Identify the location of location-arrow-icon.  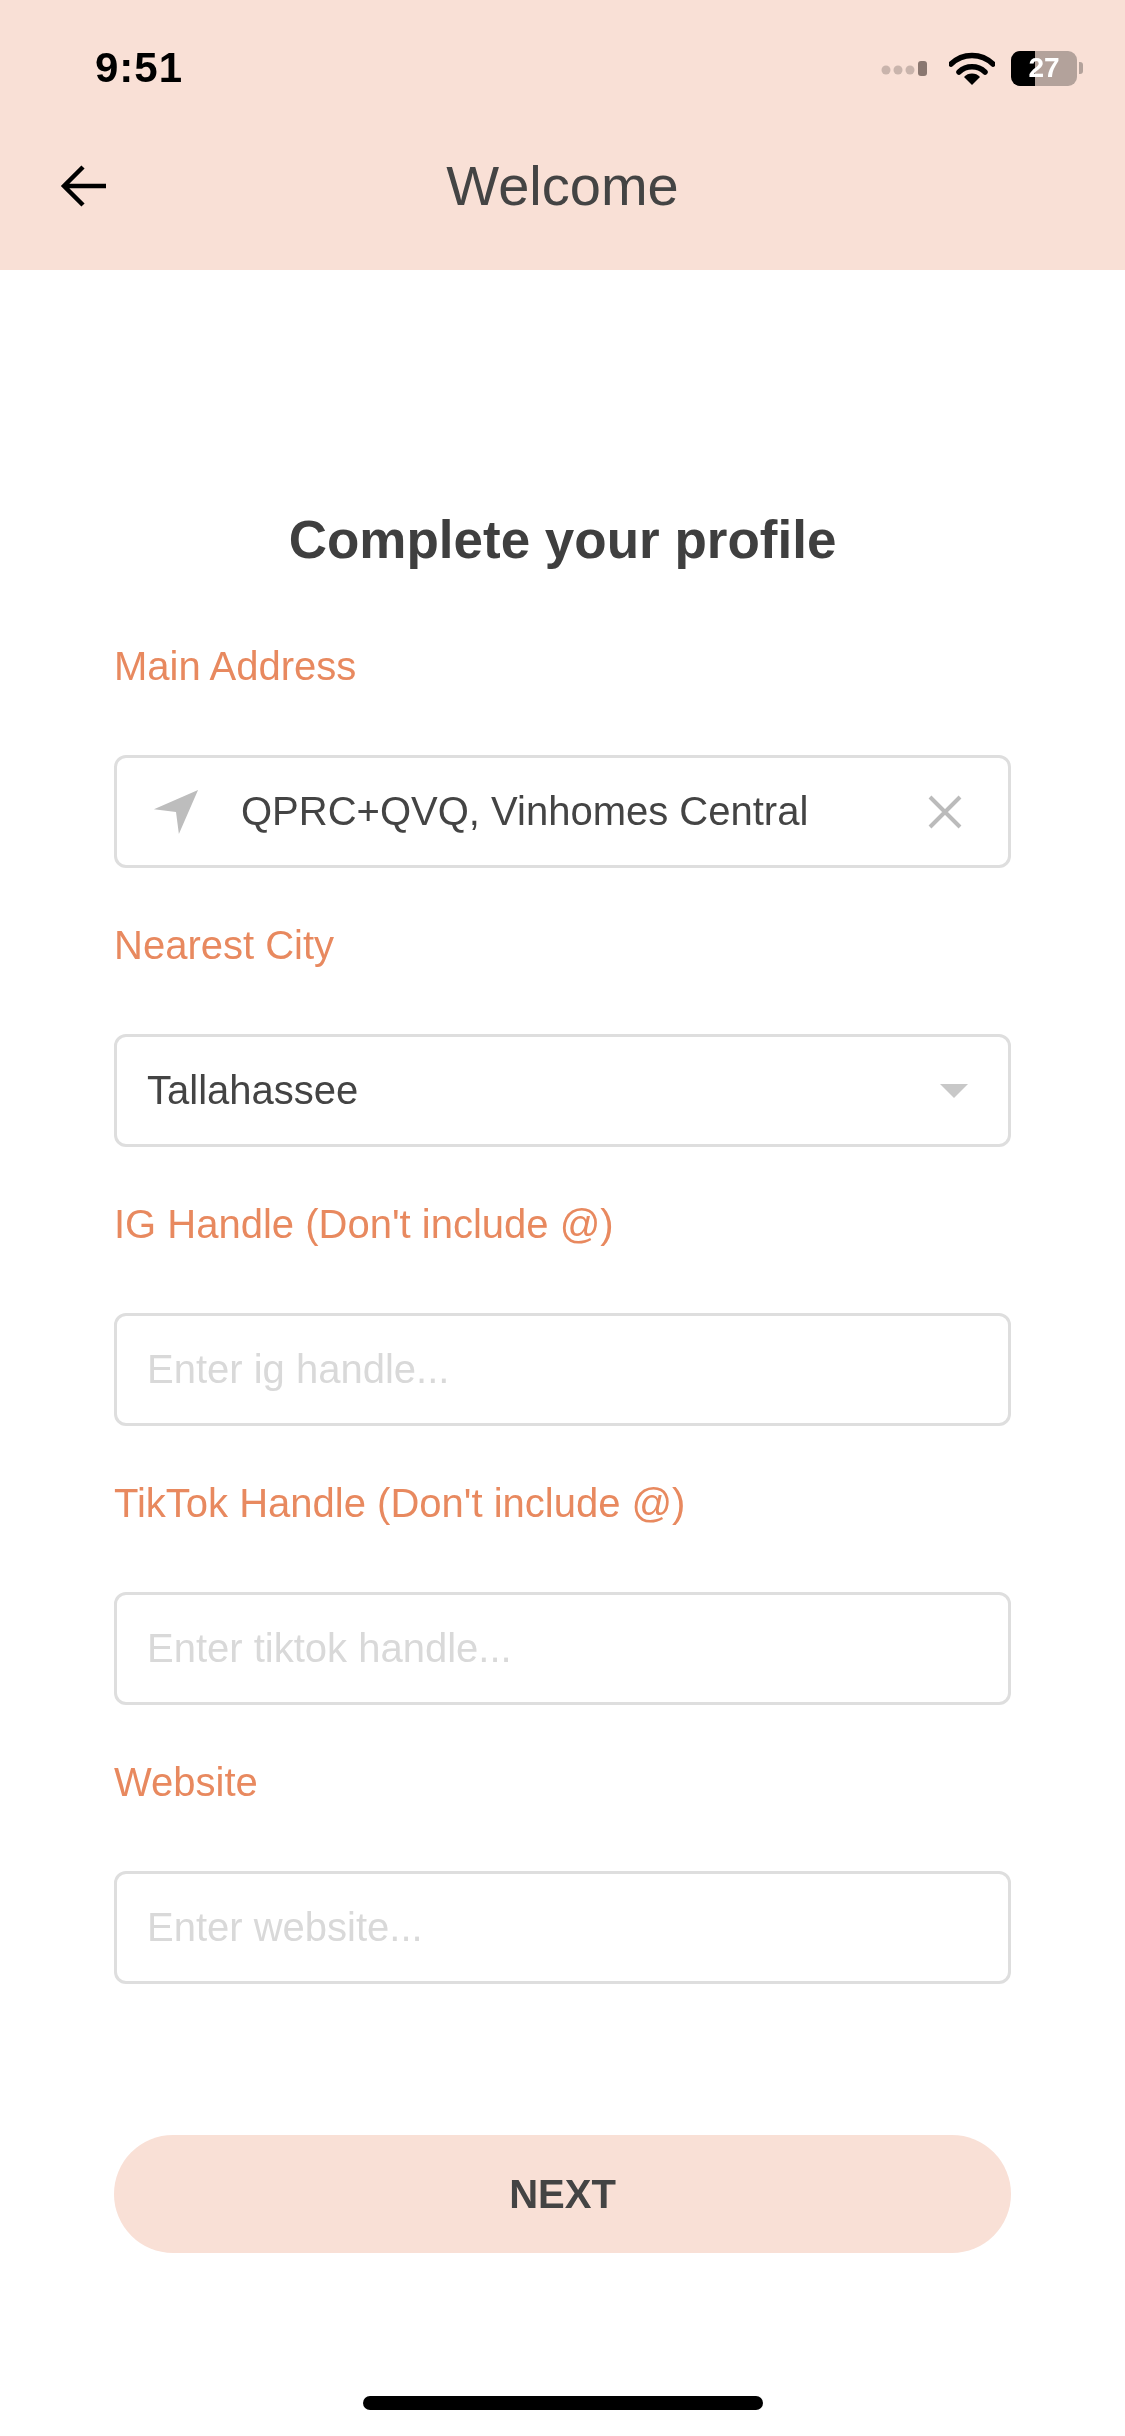
(176, 811).